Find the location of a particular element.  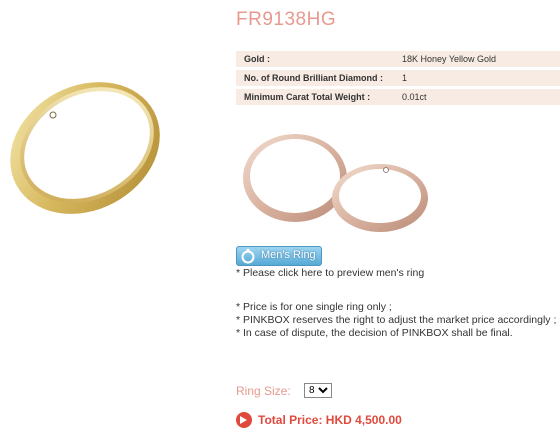

note-line: * Price is for one single ring only ; is located at coordinates (314, 307).